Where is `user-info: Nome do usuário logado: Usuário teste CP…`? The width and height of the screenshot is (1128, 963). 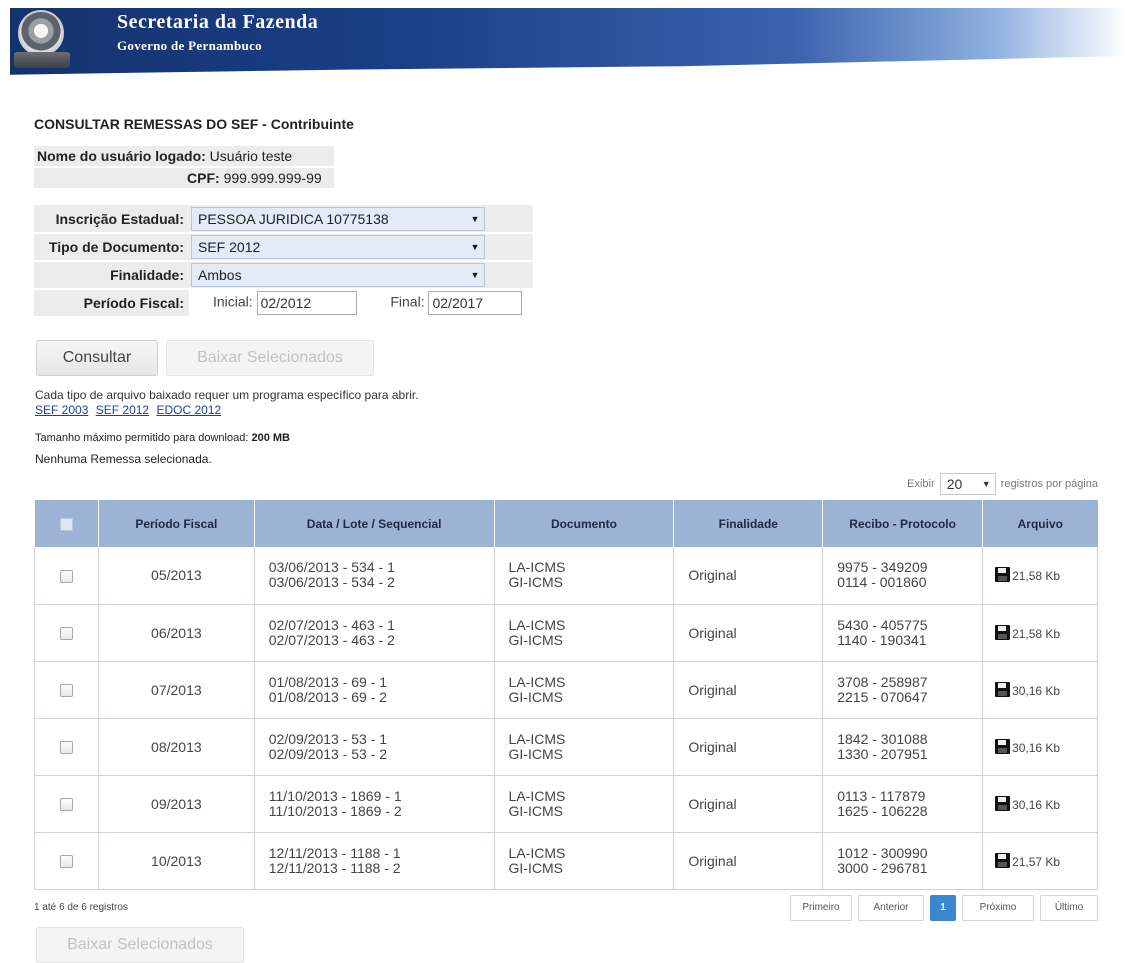
user-info: Nome do usuário logado: Usuário teste CP… is located at coordinates (184, 167).